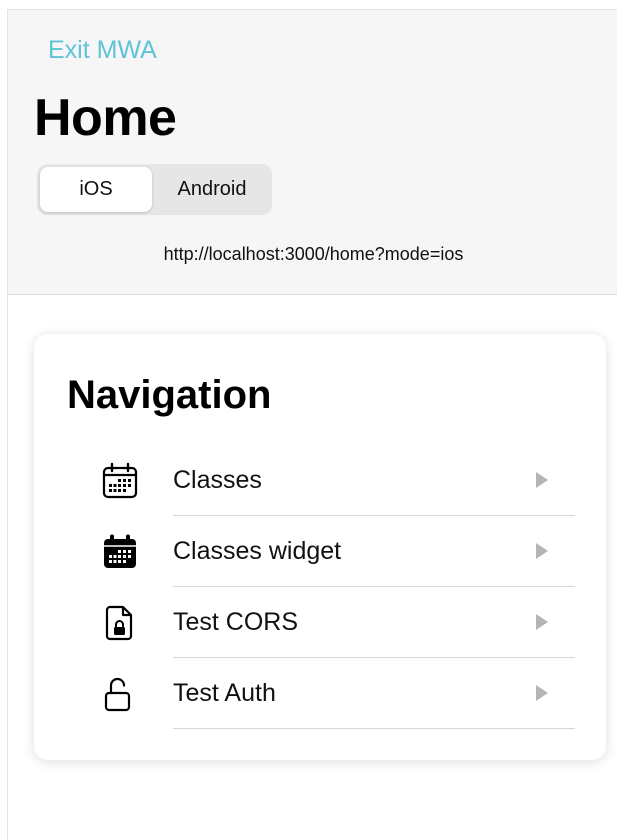  I want to click on unlock-icon, so click(117, 694).